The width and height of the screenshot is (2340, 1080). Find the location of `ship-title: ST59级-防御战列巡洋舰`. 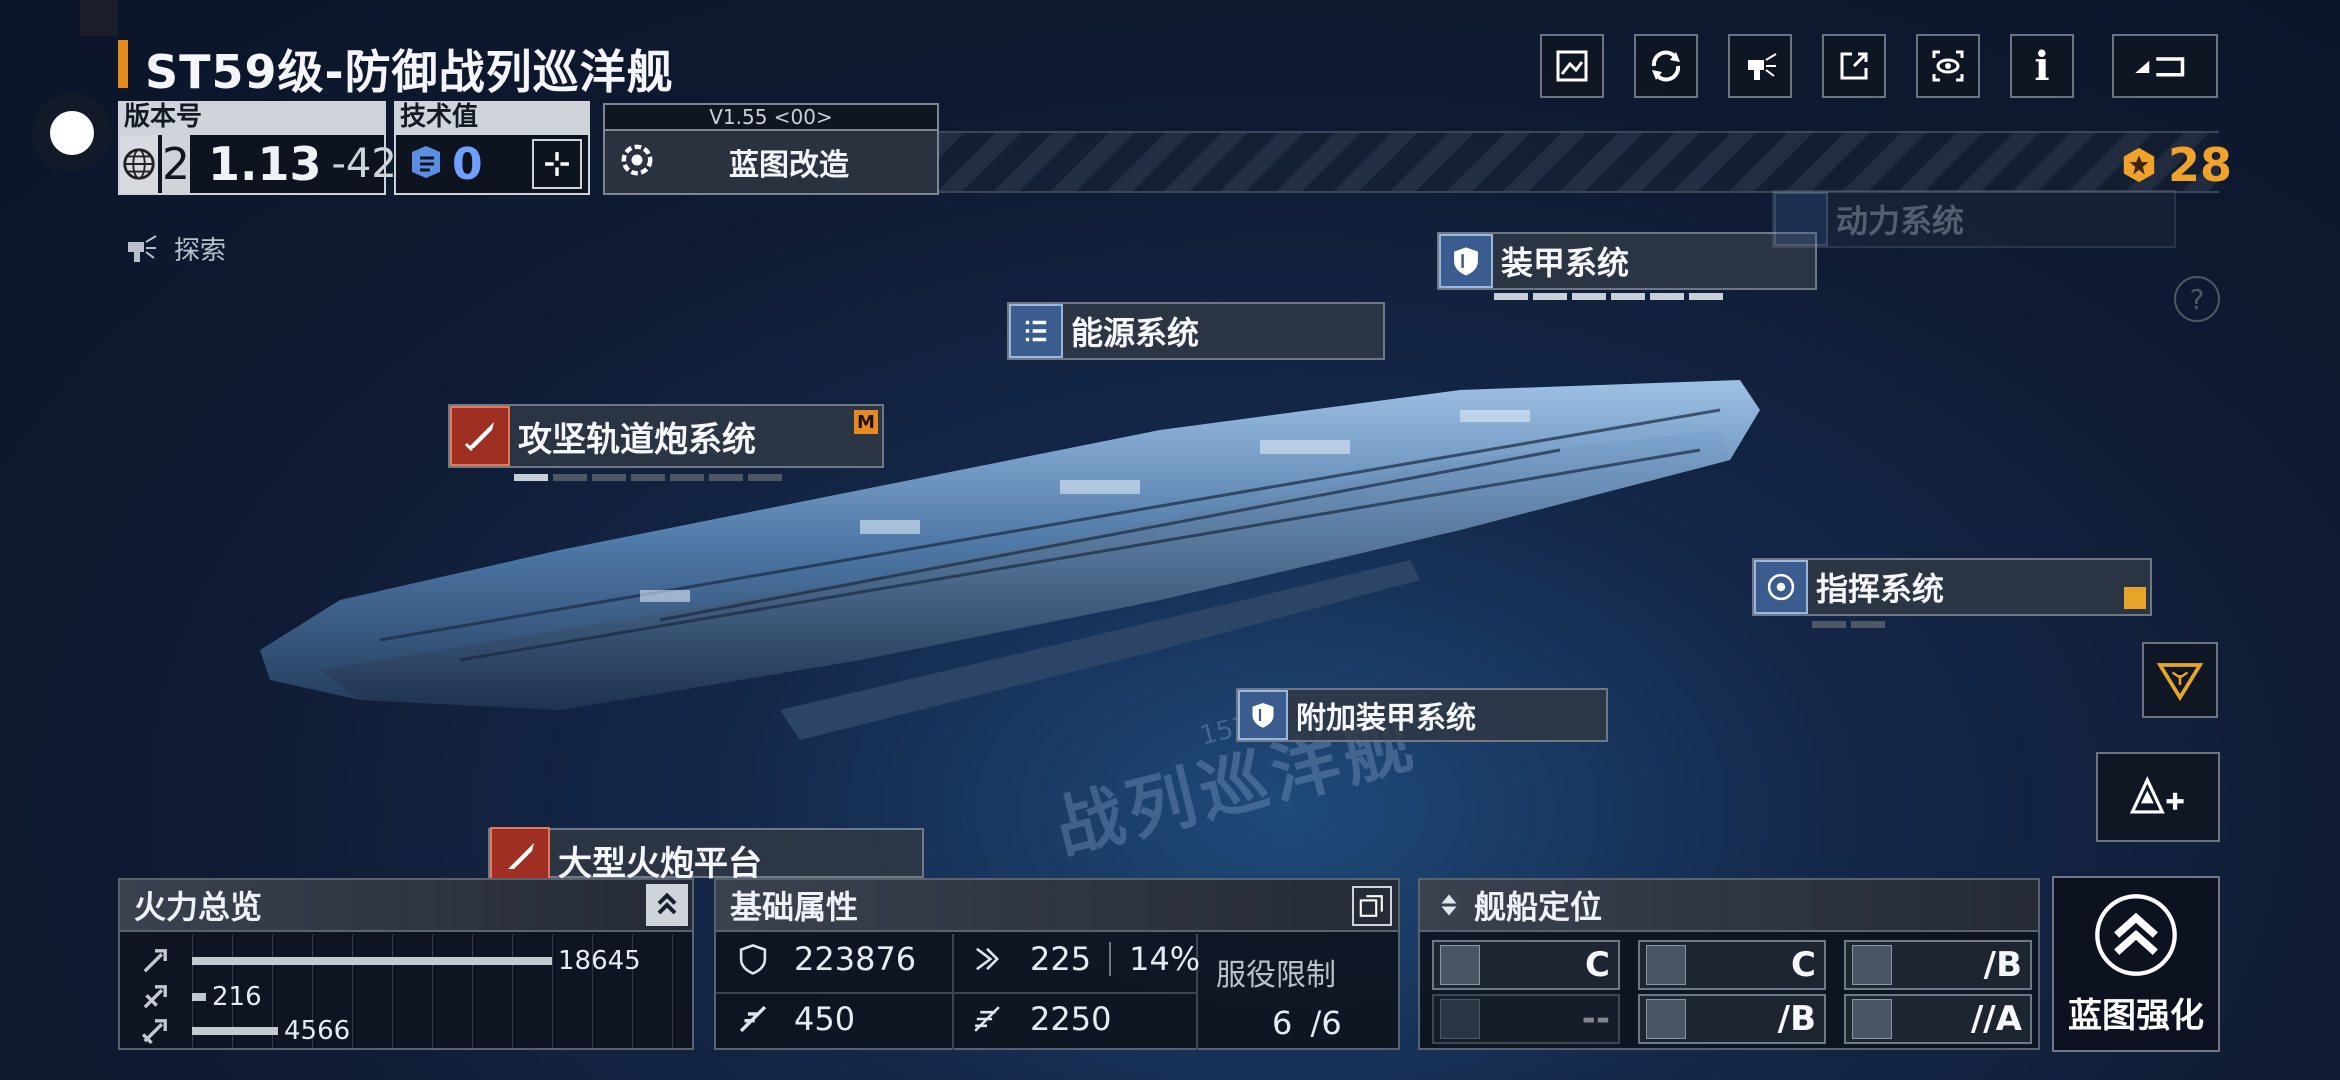

ship-title: ST59级-防御战列巡洋舰 is located at coordinates (409, 72).